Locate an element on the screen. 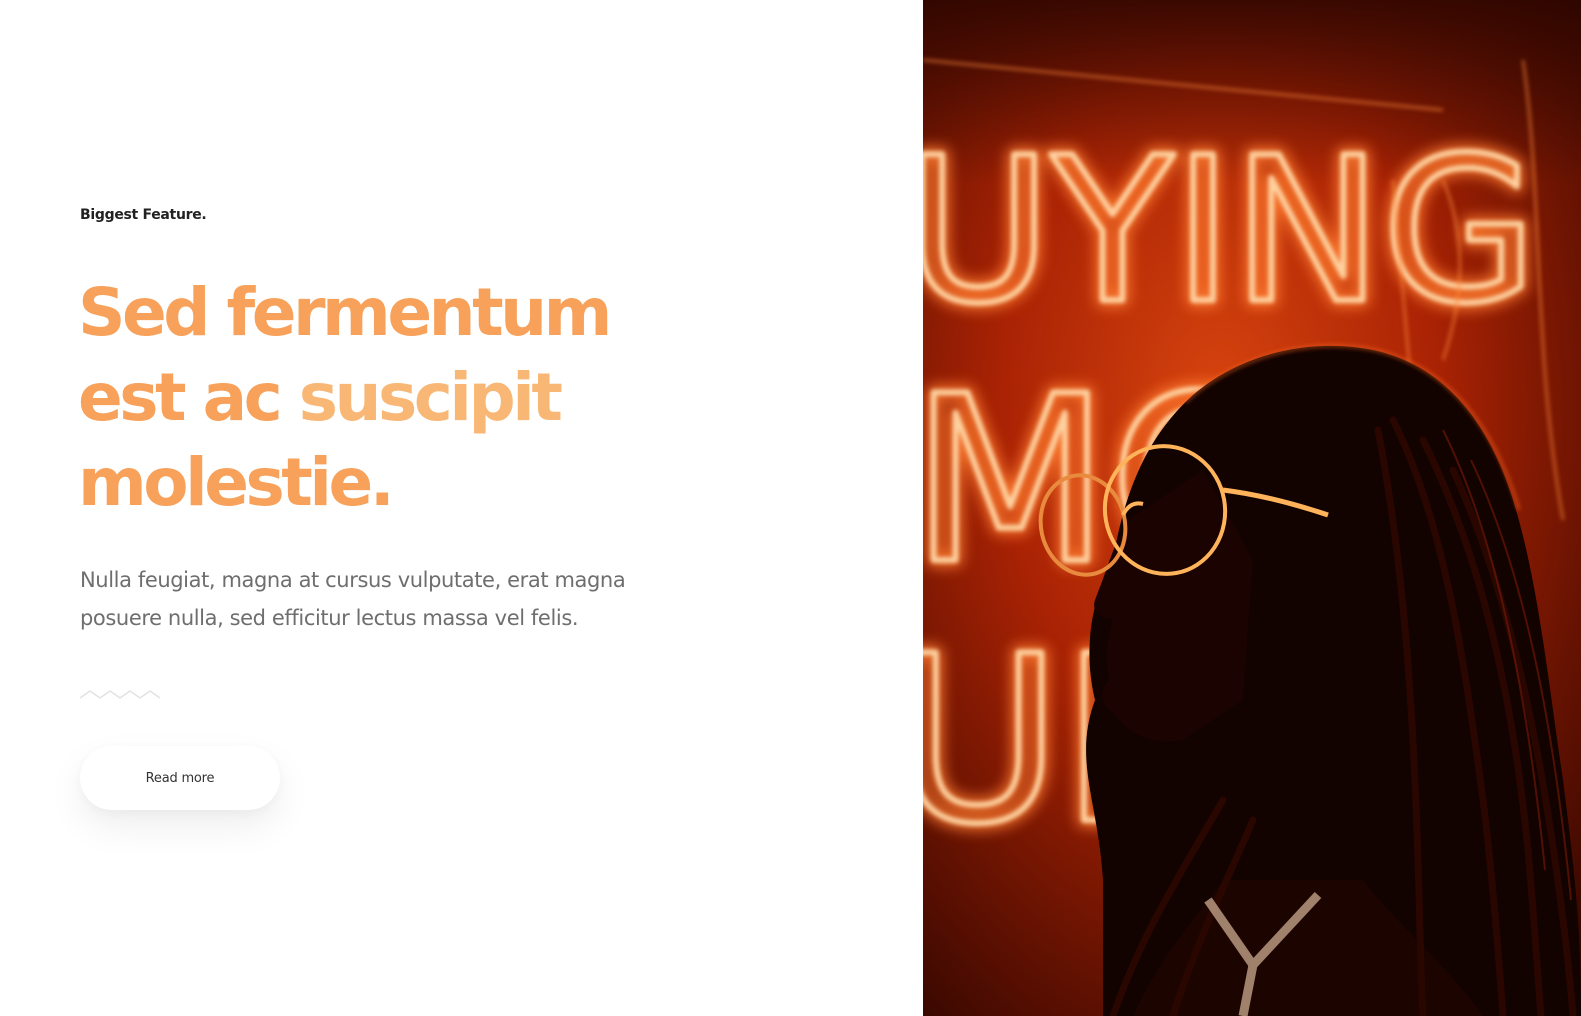 Image resolution: width=1581 pixels, height=1016 pixels. eyebrow-label: Biggest Feature. is located at coordinates (143, 215).